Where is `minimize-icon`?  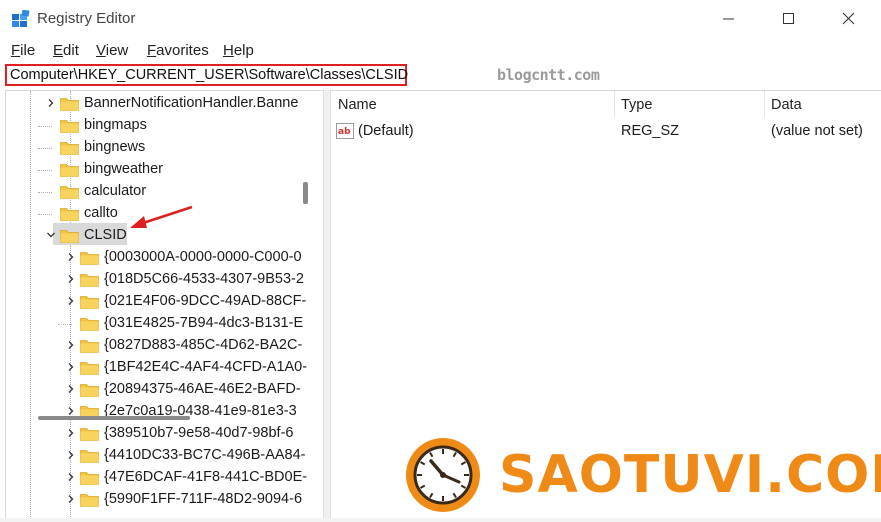 minimize-icon is located at coordinates (728, 19).